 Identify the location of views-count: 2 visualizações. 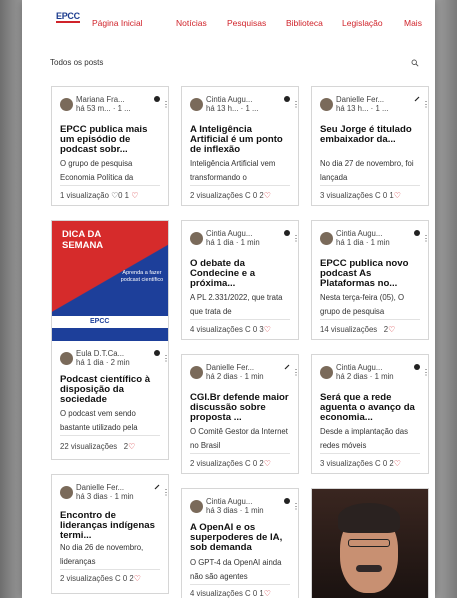
(216, 463).